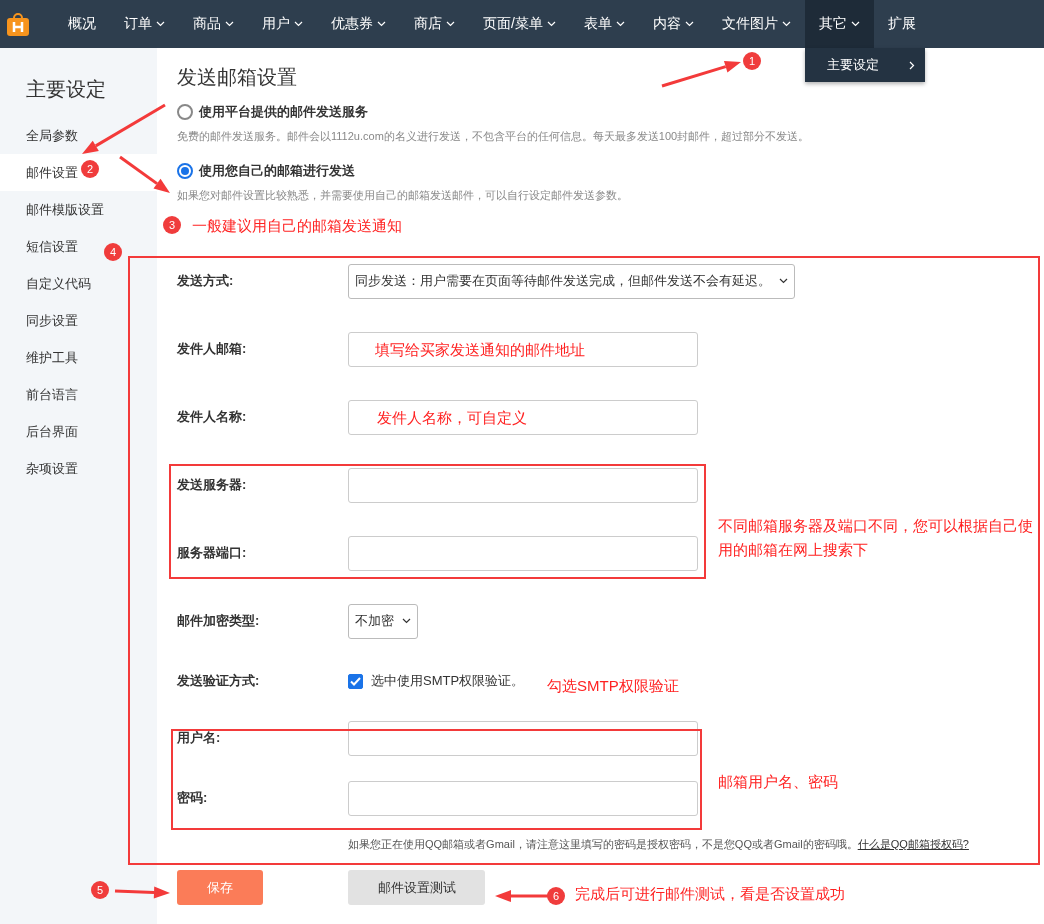  Describe the element at coordinates (297, 226) in the screenshot. I see `annotation-note: 一般建议用自己的邮箱发送通知` at that location.